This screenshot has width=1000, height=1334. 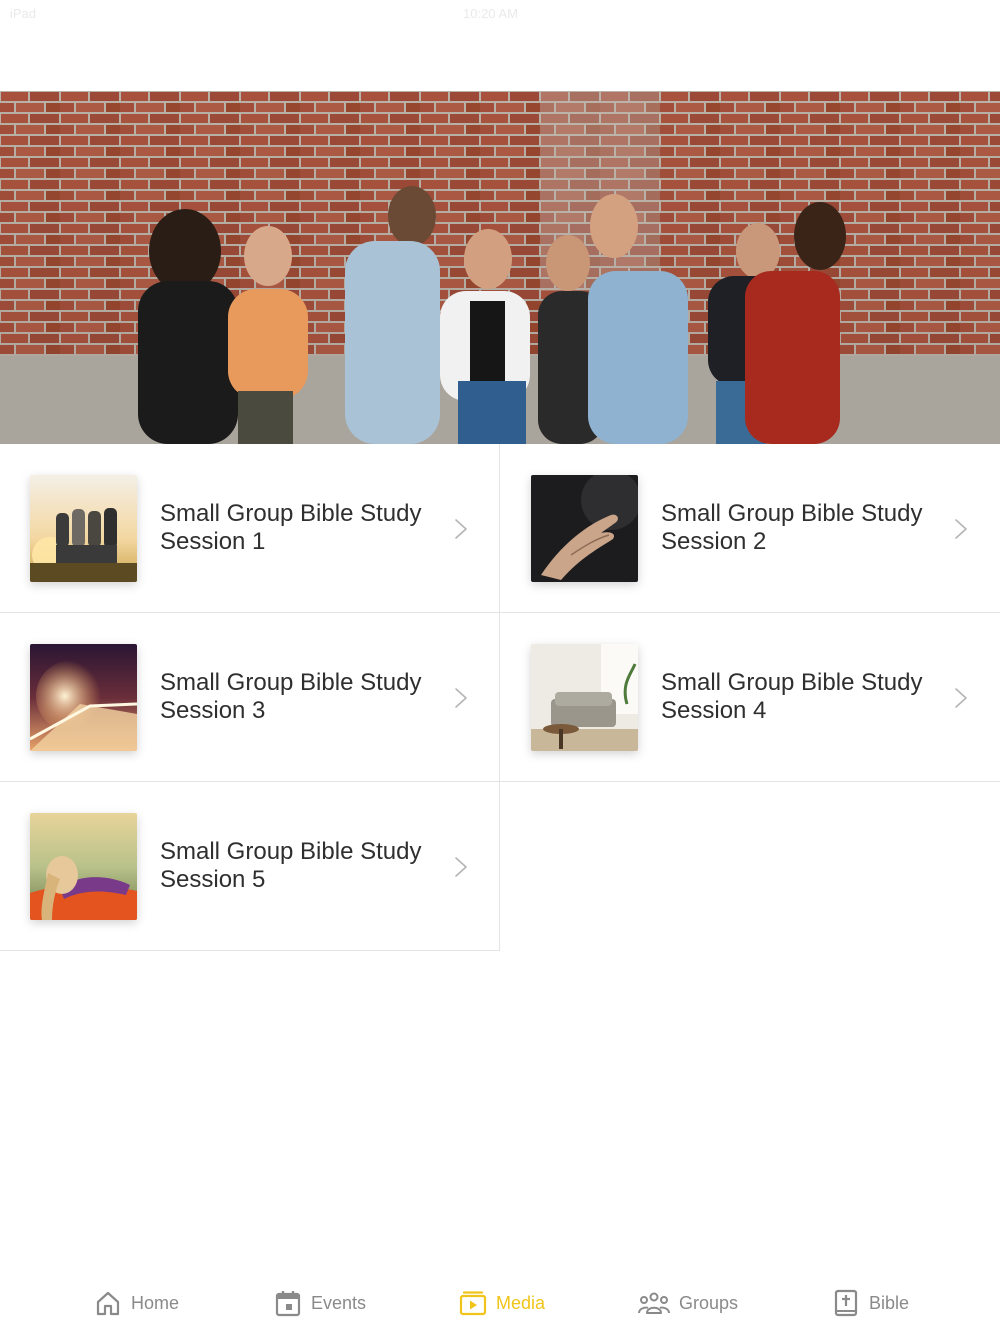 I want to click on groups-icon, so click(x=654, y=1303).